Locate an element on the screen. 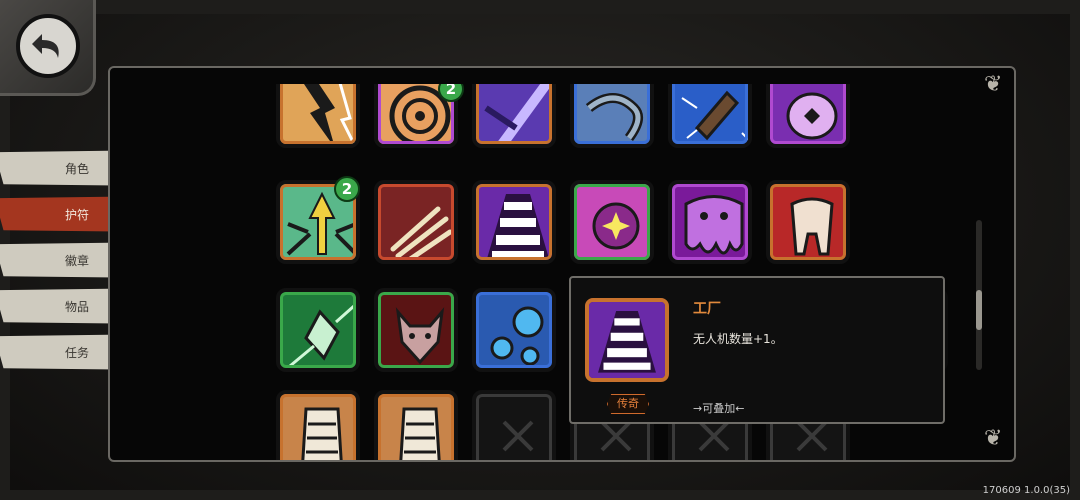  rarity-badge: 传奇 is located at coordinates (628, 404).